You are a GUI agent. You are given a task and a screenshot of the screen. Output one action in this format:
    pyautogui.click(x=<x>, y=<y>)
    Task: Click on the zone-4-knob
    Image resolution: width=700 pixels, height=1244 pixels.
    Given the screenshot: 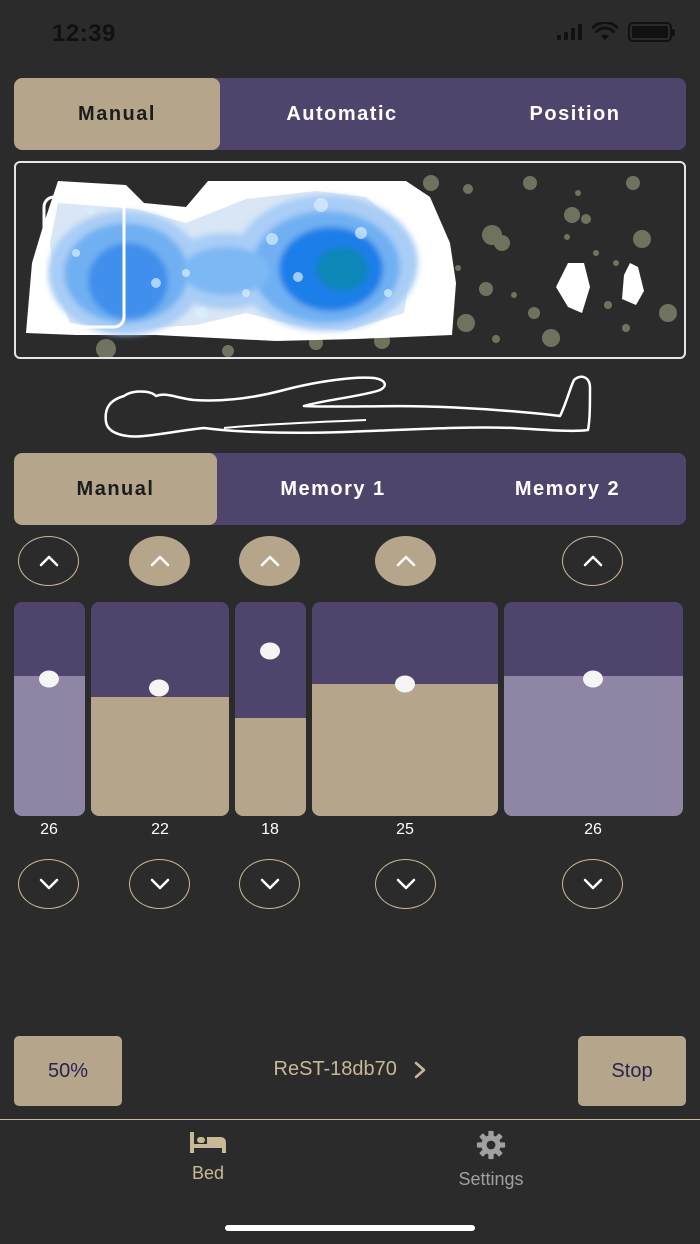 What is the action you would take?
    pyautogui.click(x=405, y=684)
    